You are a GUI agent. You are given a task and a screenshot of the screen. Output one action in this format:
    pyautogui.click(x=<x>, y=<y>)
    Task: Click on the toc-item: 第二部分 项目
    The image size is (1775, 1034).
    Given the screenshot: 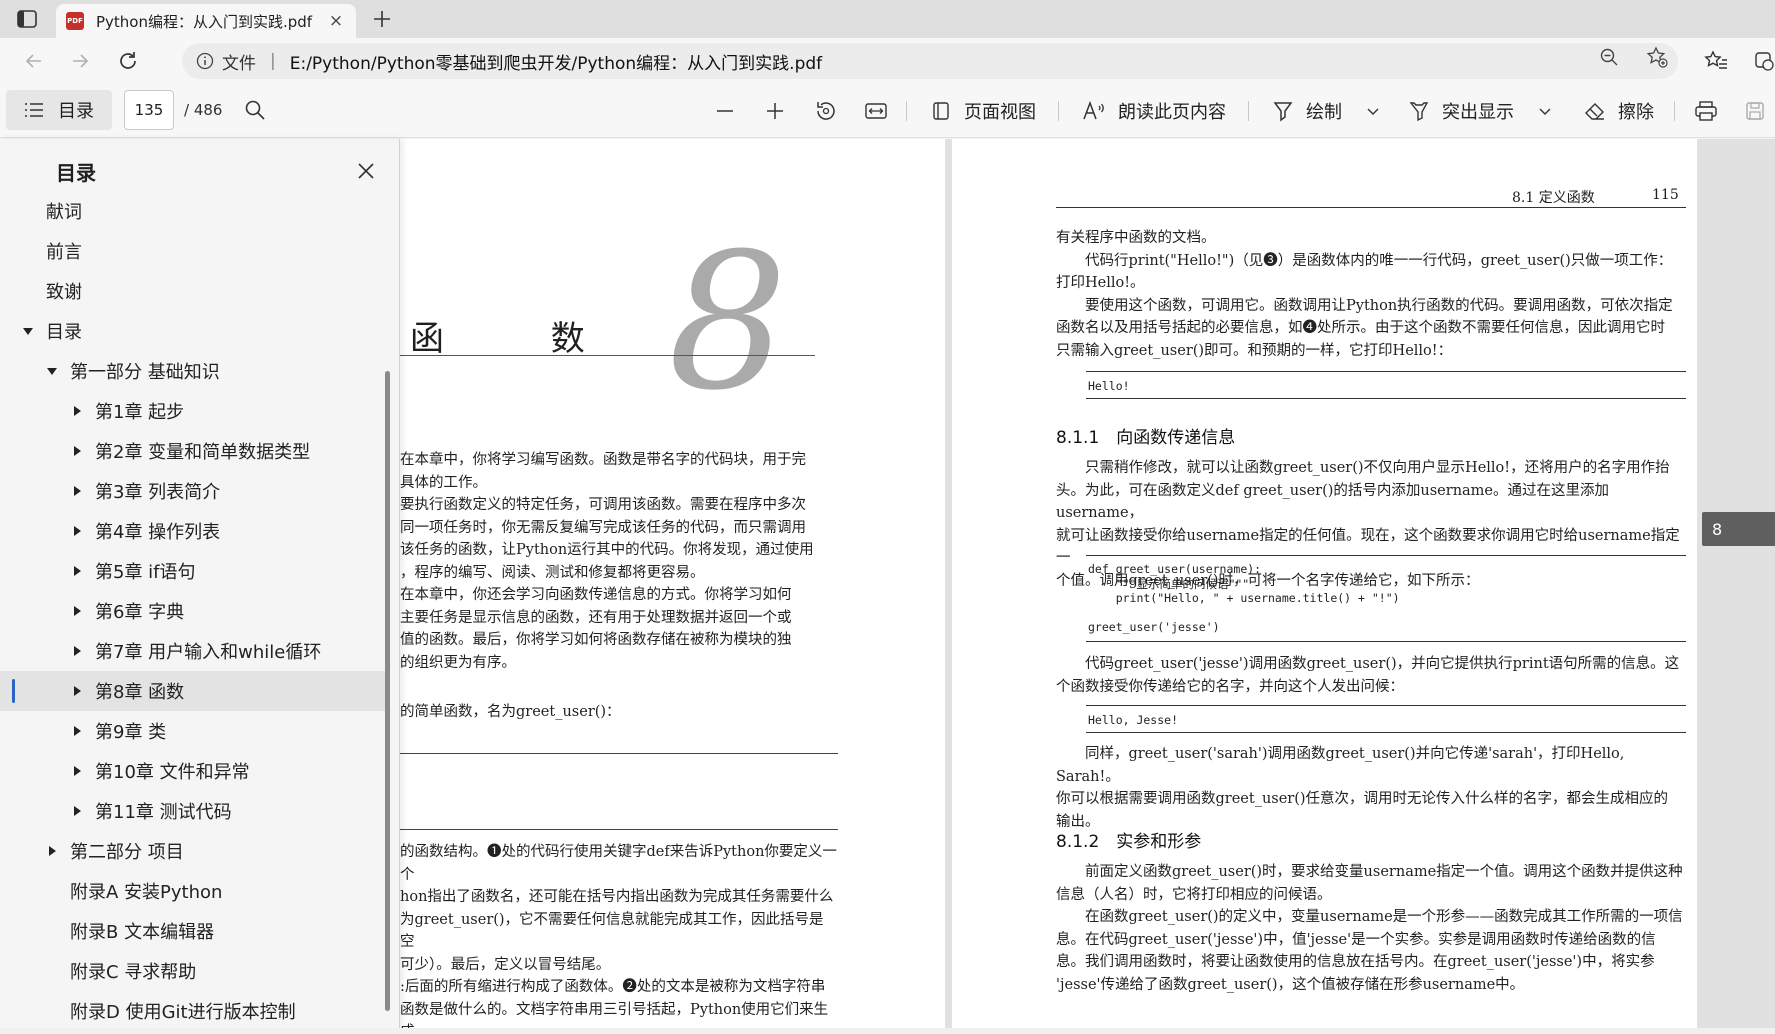 What is the action you would take?
    pyautogui.click(x=195, y=851)
    